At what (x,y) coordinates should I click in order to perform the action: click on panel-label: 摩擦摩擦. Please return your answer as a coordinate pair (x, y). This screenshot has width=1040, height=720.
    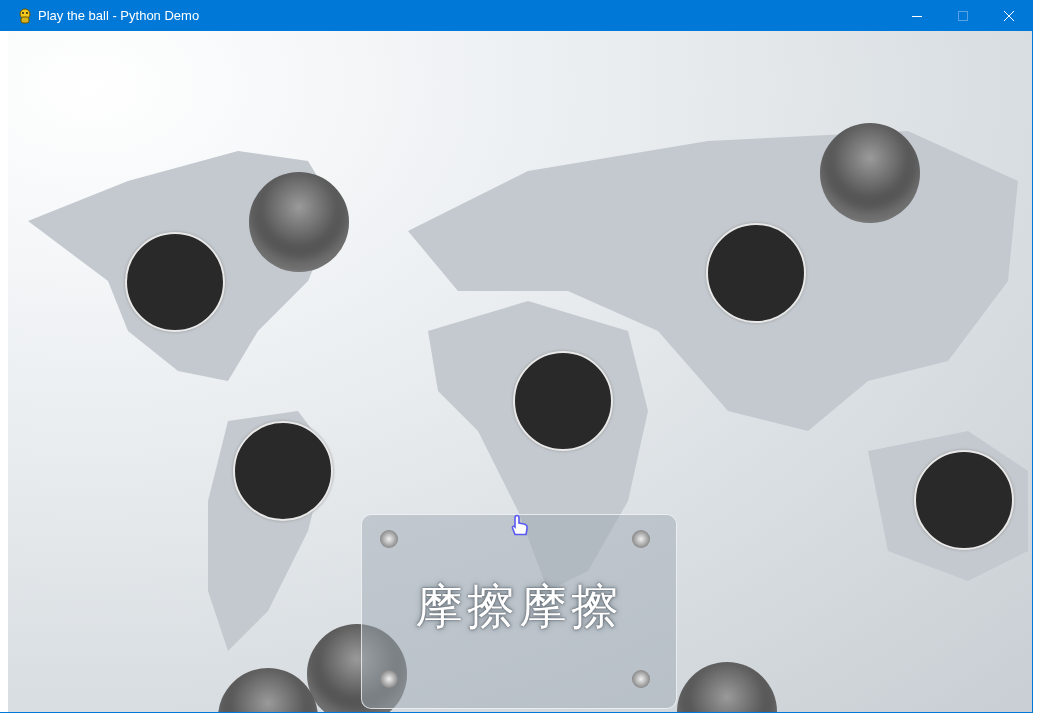
    Looking at the image, I should click on (519, 606).